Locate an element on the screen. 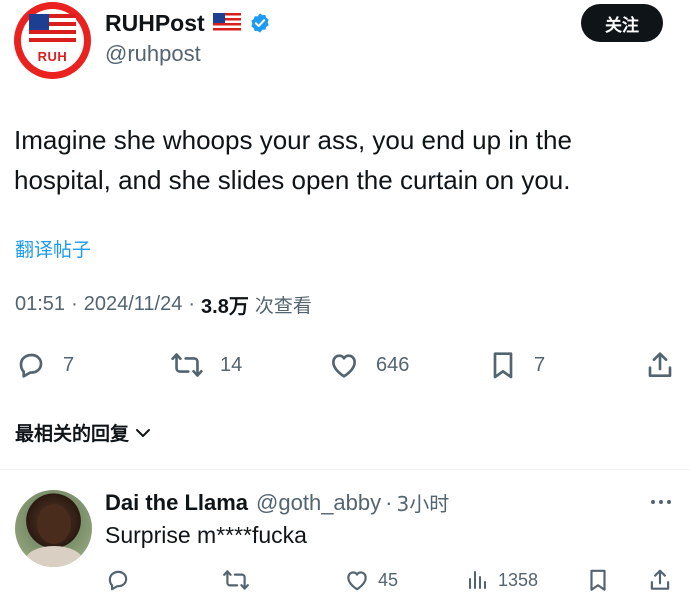  chevron-down-icon is located at coordinates (143, 432).